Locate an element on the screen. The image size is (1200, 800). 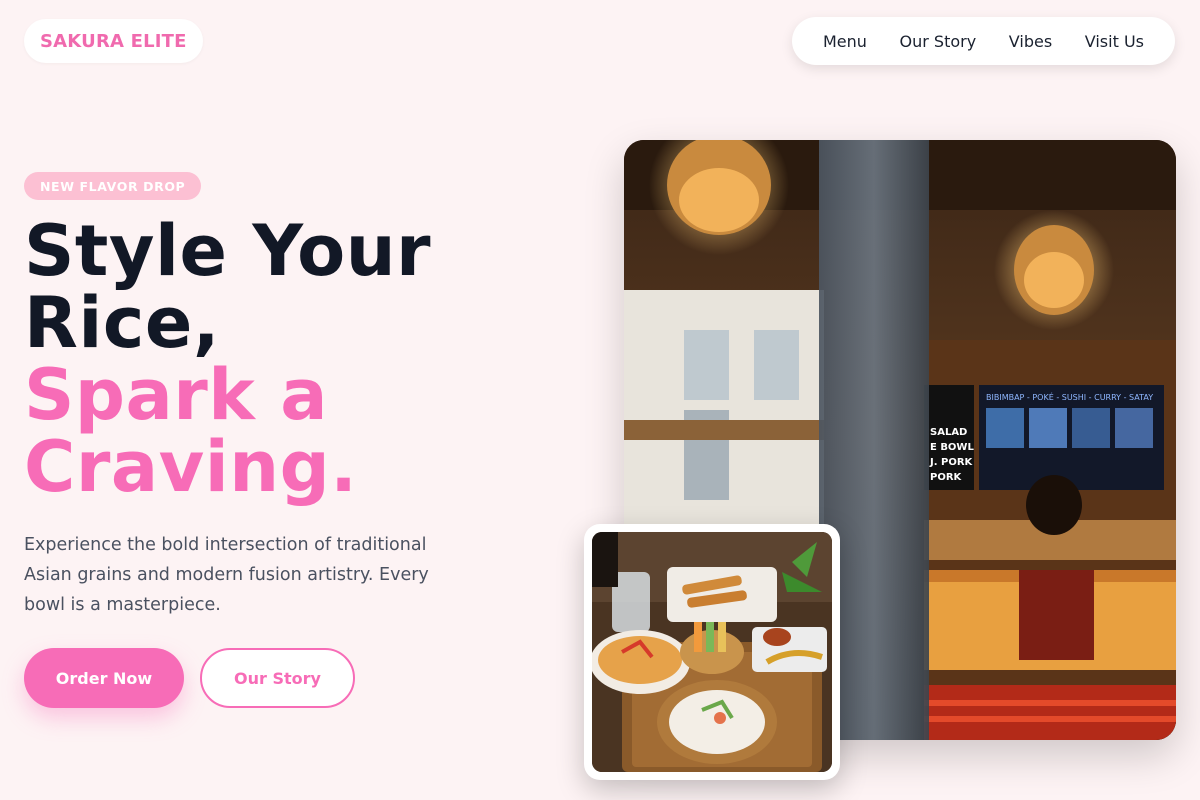
headline-line-2: Rice, is located at coordinates (122, 323).